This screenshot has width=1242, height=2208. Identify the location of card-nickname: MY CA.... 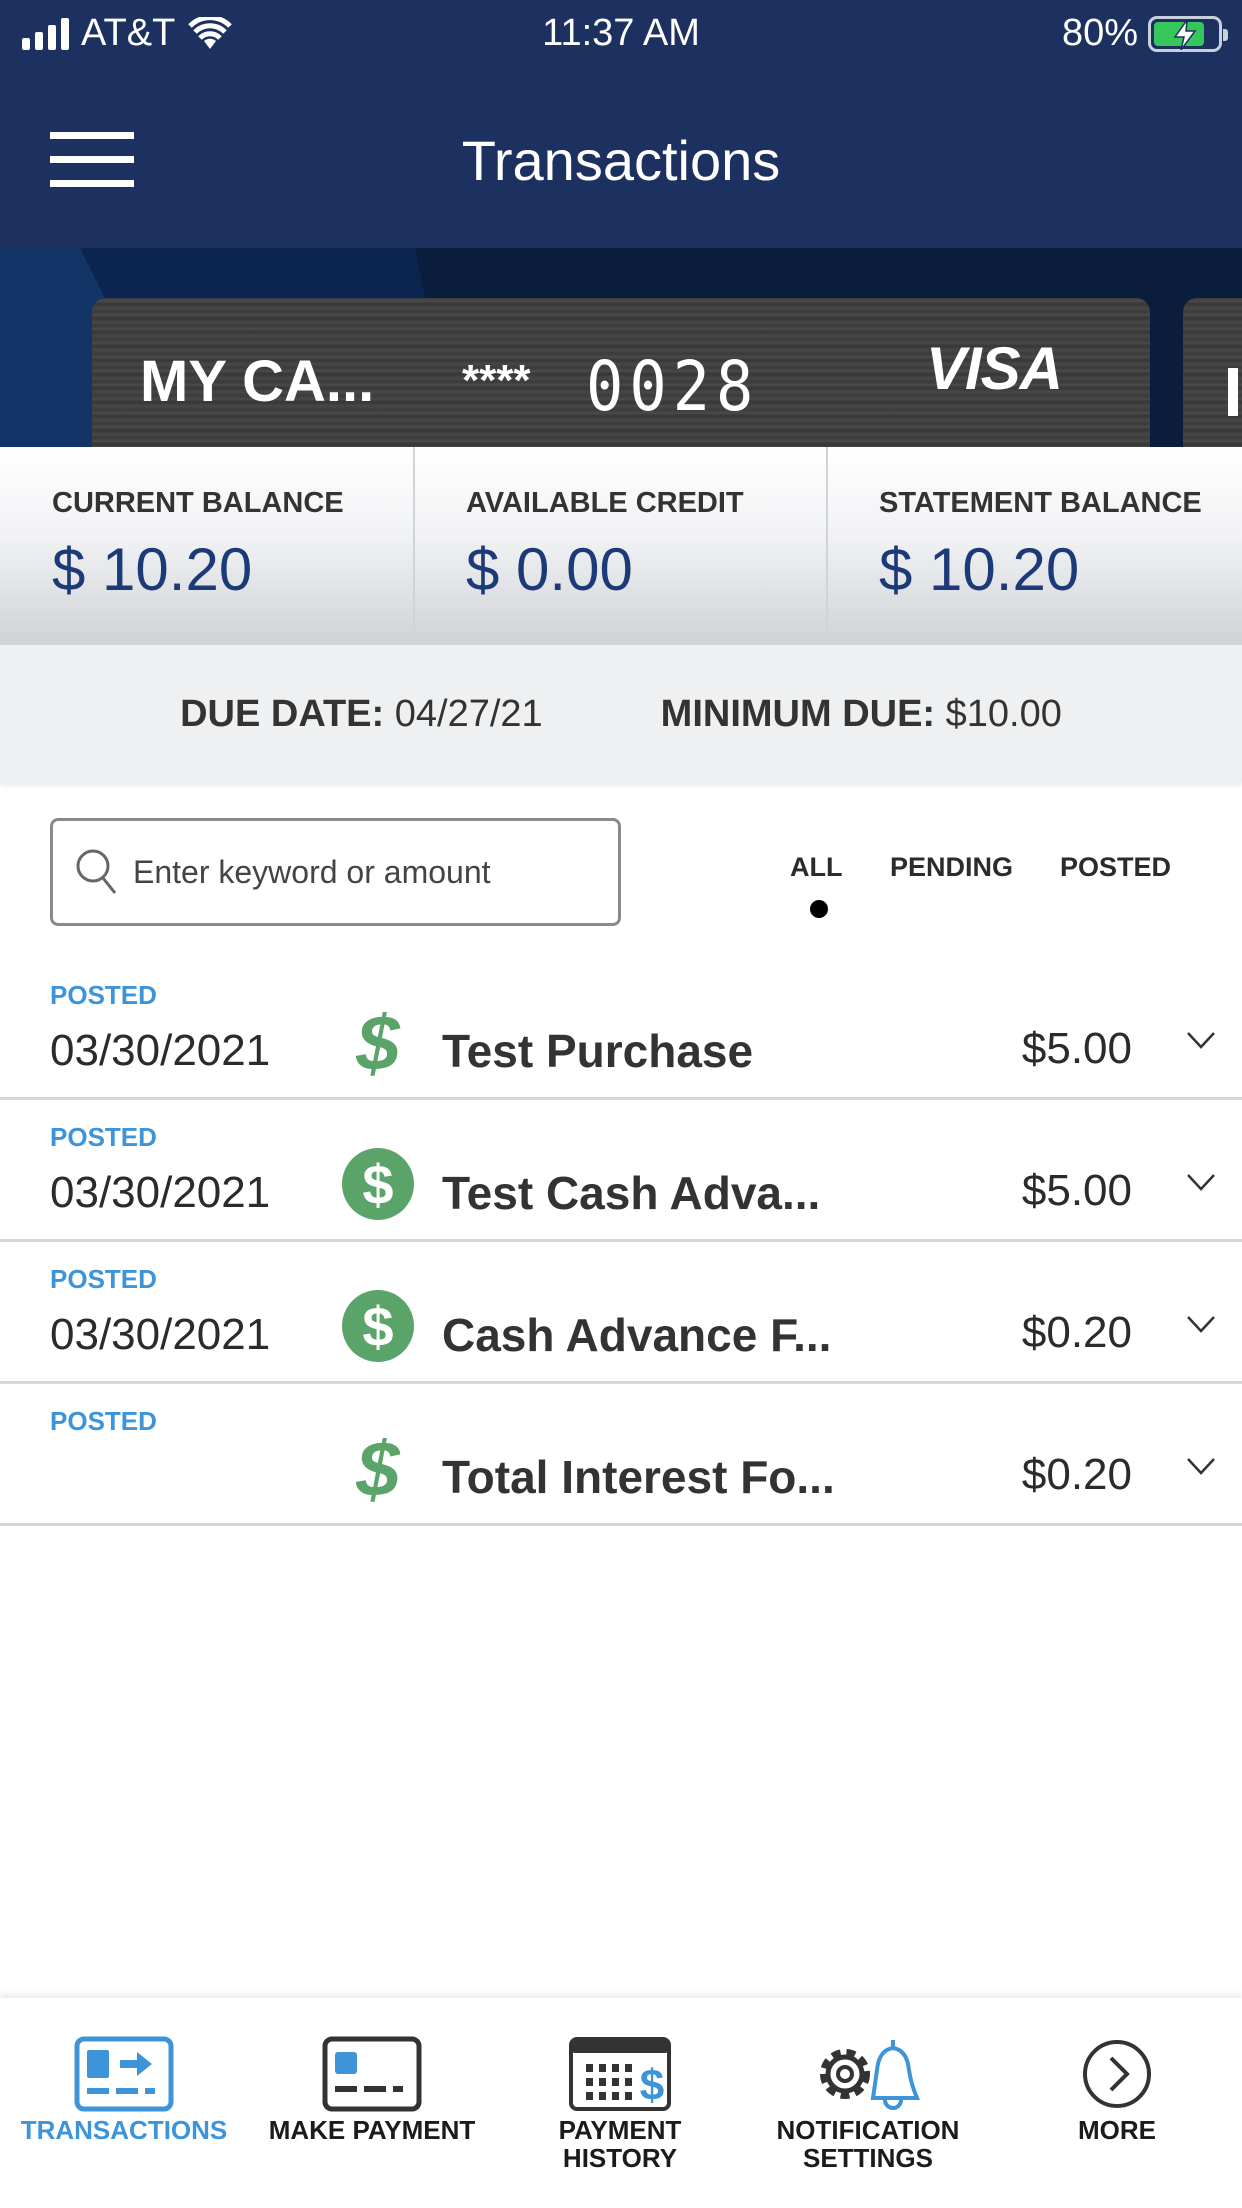
(257, 381).